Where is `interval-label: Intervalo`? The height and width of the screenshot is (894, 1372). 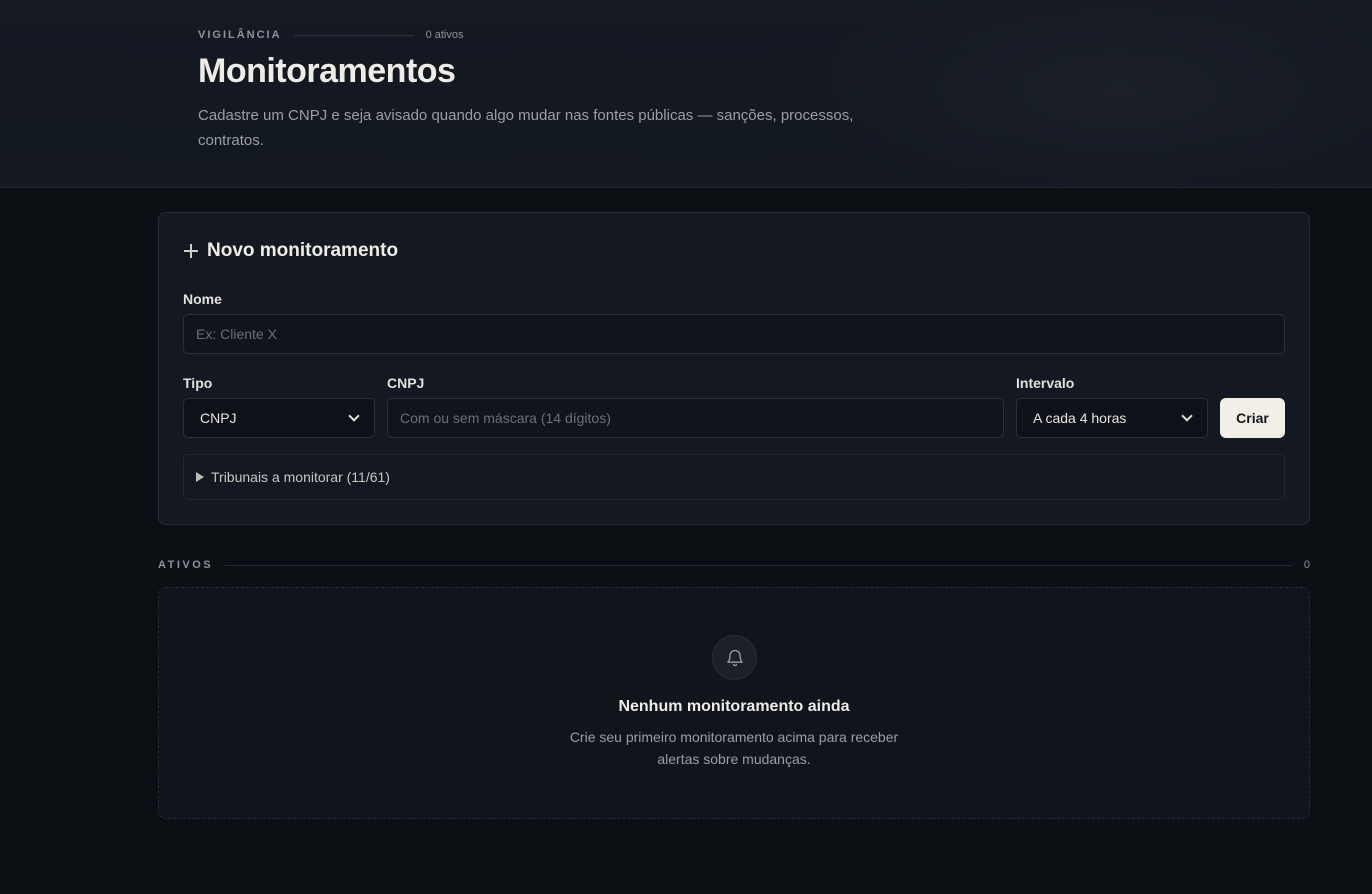 interval-label: Intervalo is located at coordinates (1045, 383).